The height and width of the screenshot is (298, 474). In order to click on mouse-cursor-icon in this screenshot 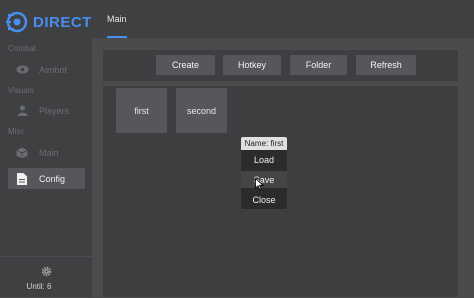, I will do `click(259, 184)`.